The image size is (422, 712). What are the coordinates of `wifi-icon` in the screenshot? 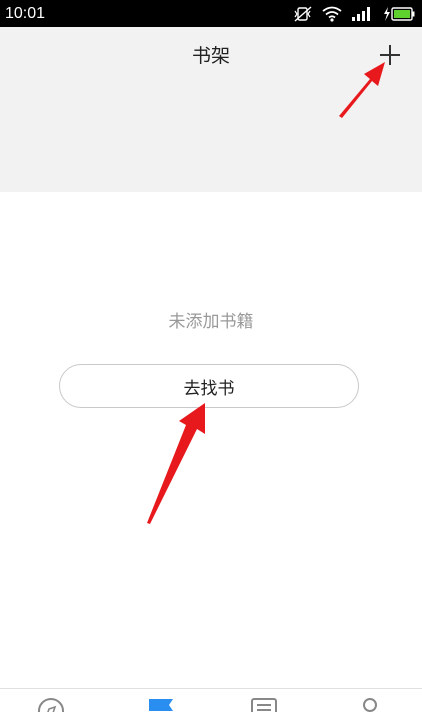 It's located at (332, 14).